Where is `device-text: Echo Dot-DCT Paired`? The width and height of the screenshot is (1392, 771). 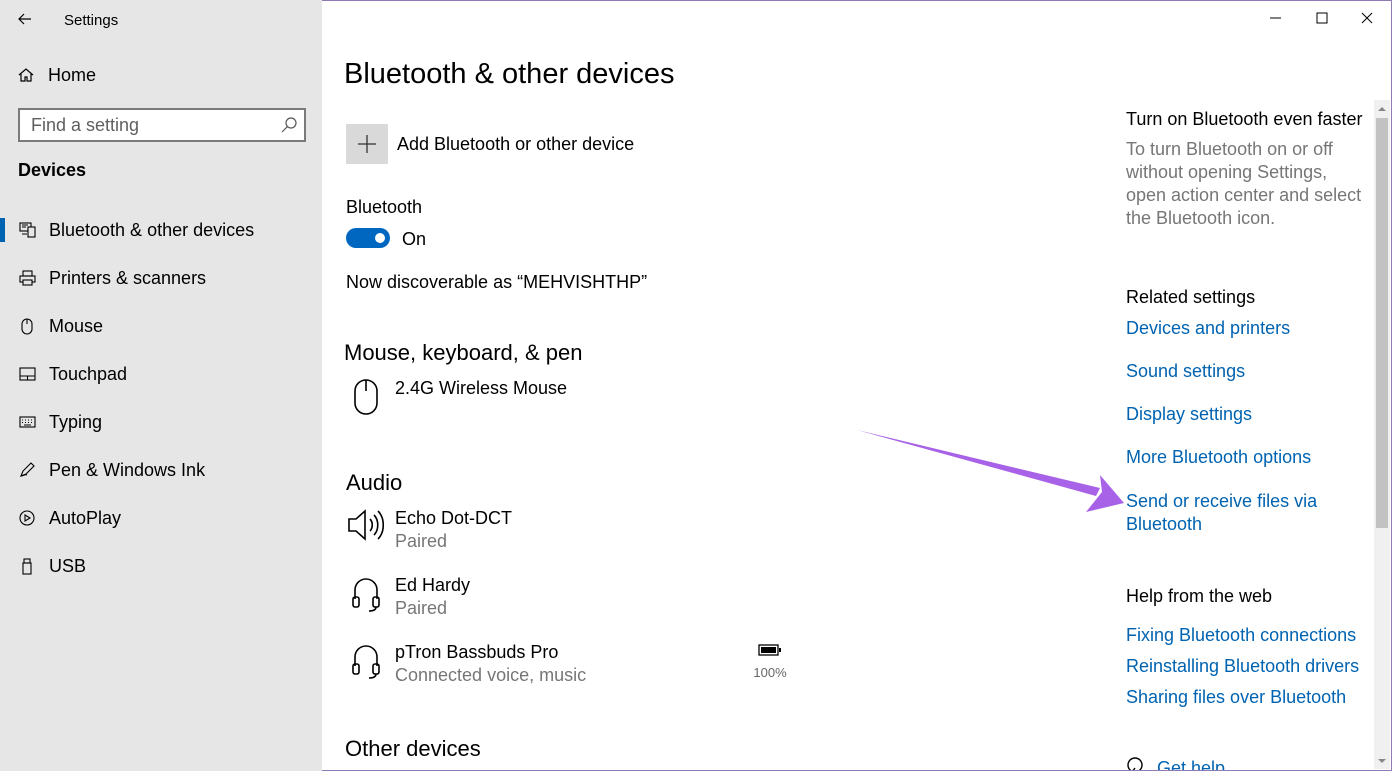 device-text: Echo Dot-DCT Paired is located at coordinates (453, 530).